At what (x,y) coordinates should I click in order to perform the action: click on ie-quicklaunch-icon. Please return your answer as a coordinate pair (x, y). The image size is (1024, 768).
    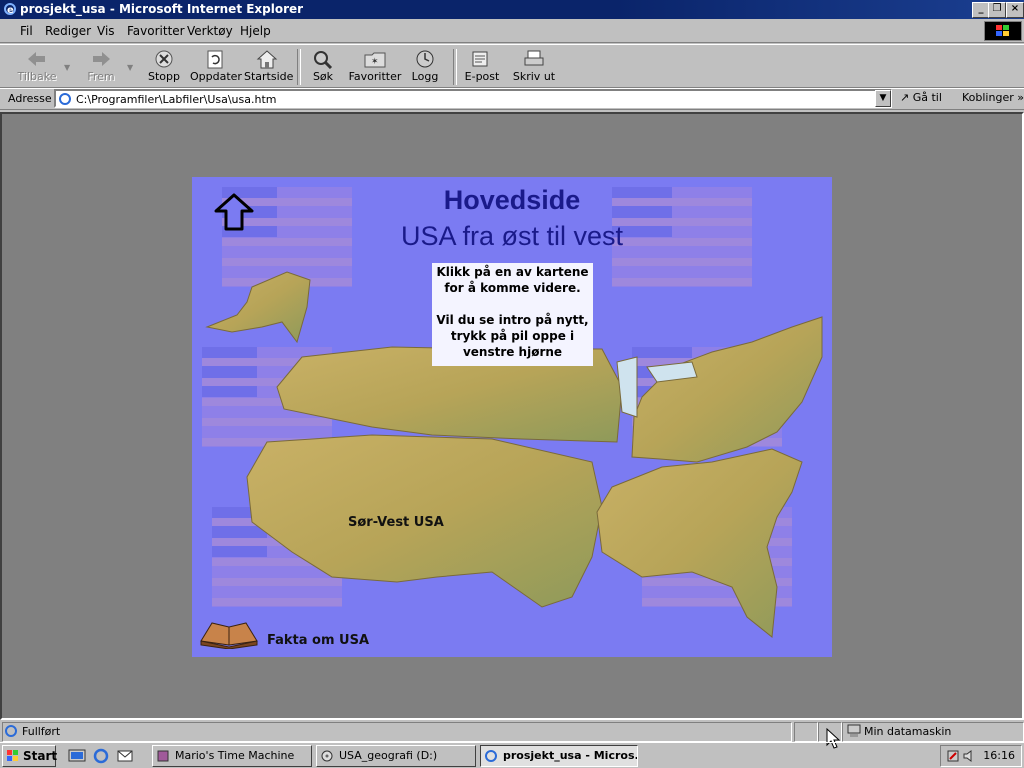
    Looking at the image, I should click on (101, 756).